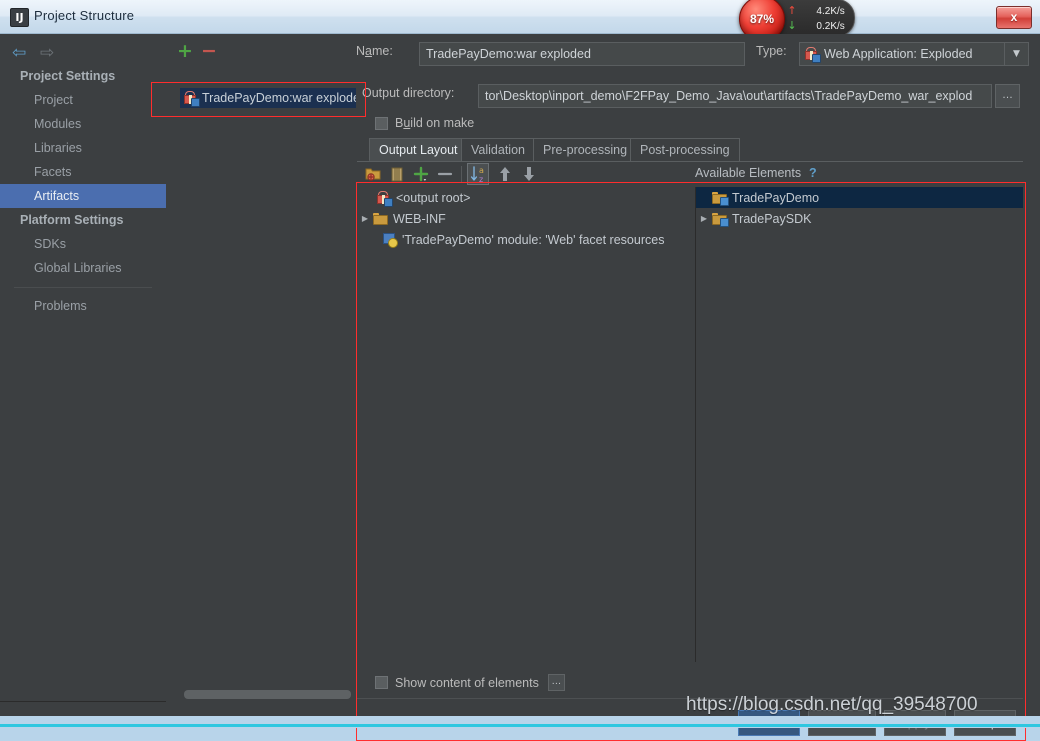 The height and width of the screenshot is (741, 1040). I want to click on tree-row-label: <output root>, so click(433, 197).